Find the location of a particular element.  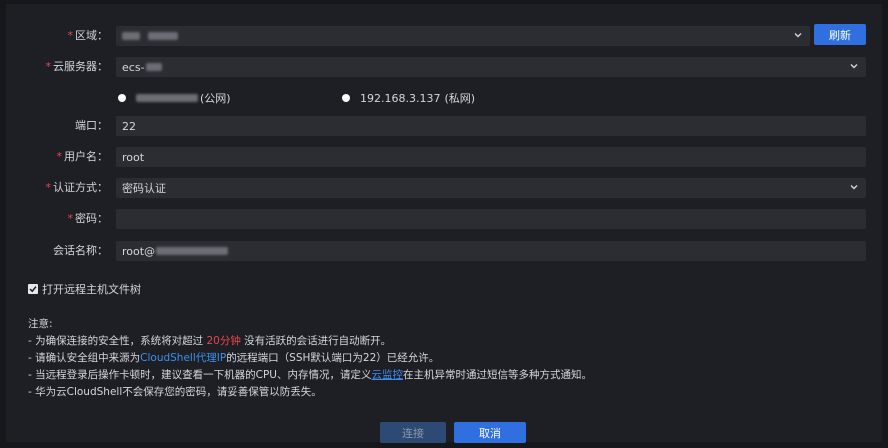

session-name-blurred is located at coordinates (192, 251).